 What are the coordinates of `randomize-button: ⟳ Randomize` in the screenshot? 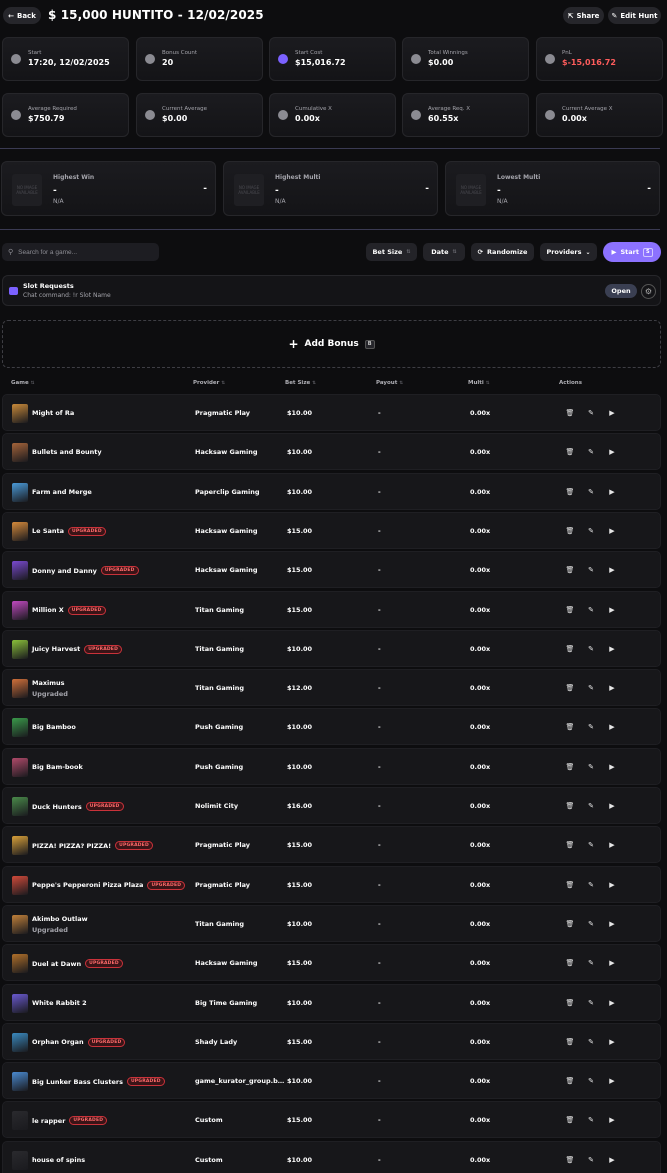 It's located at (502, 252).